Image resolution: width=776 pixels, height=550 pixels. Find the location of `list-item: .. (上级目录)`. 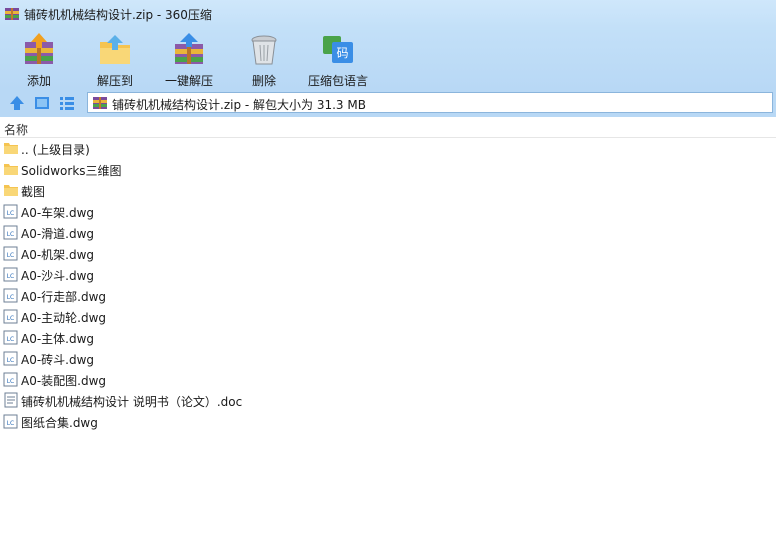

list-item: .. (上级目录) is located at coordinates (388, 148).